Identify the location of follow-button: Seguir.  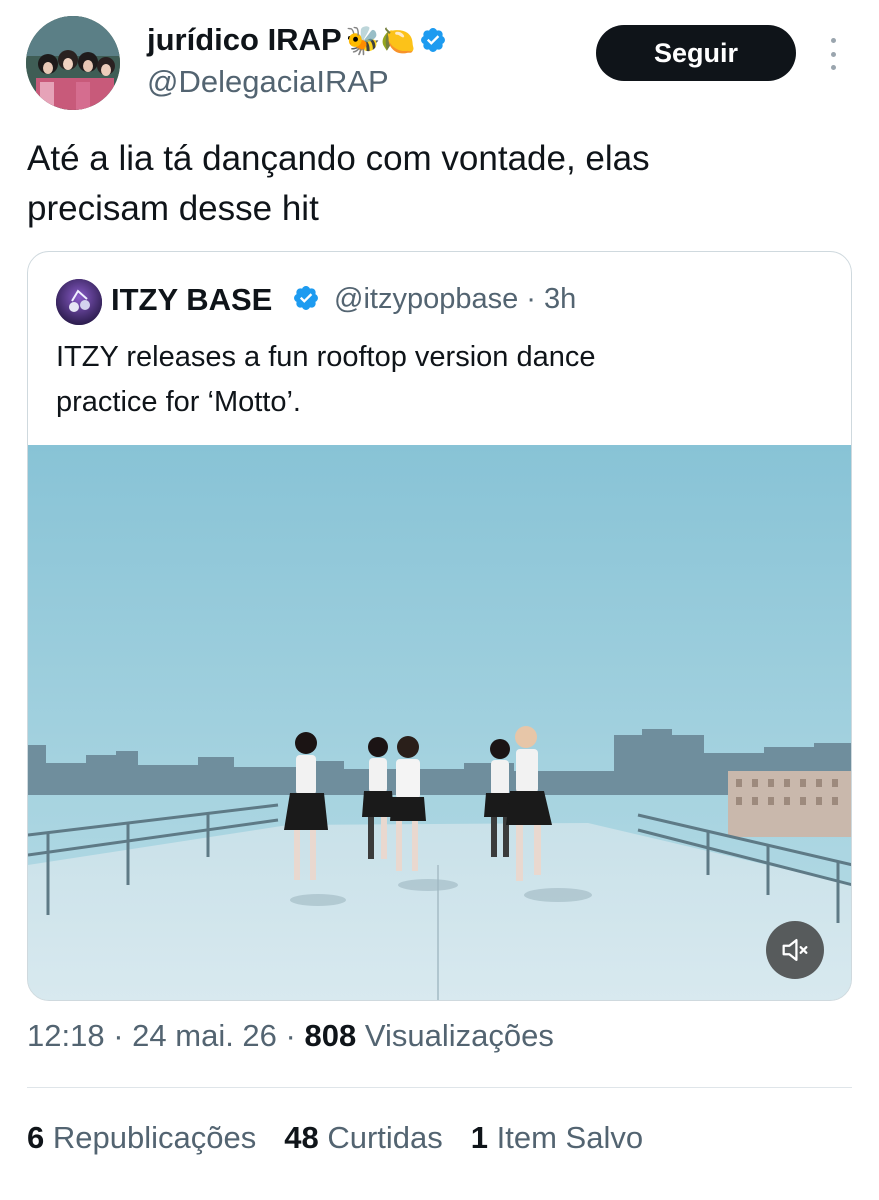
(696, 53).